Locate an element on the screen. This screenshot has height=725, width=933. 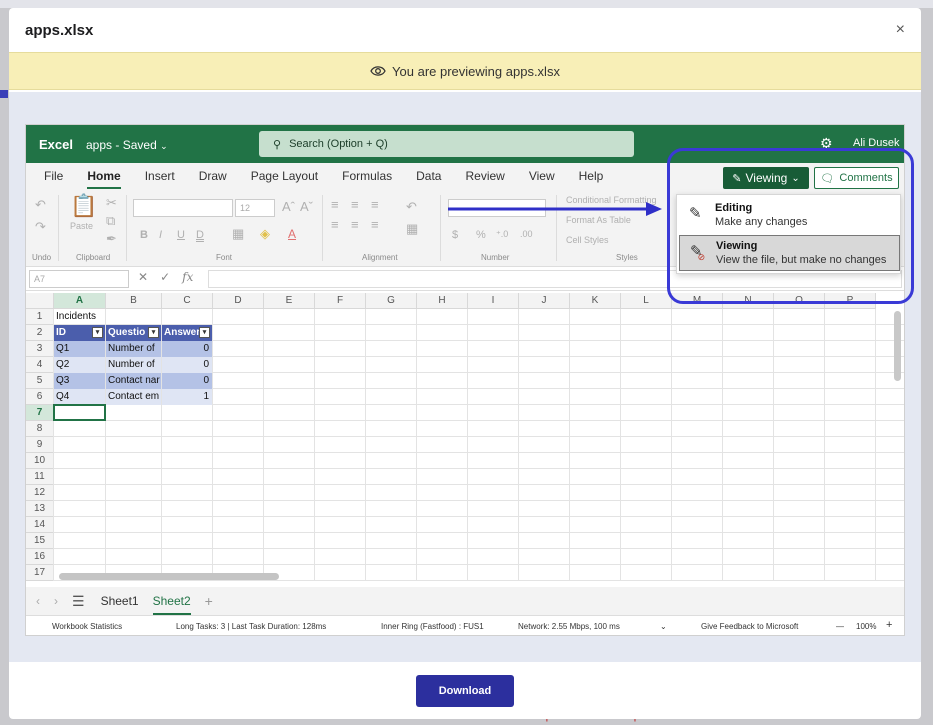
table-row-cell: Q1 is located at coordinates (79, 349).